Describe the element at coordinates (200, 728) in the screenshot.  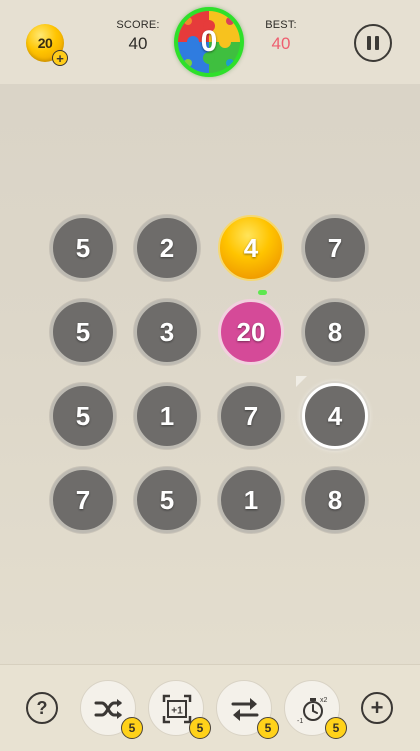
I see `plus-one-count-badge: 5` at that location.